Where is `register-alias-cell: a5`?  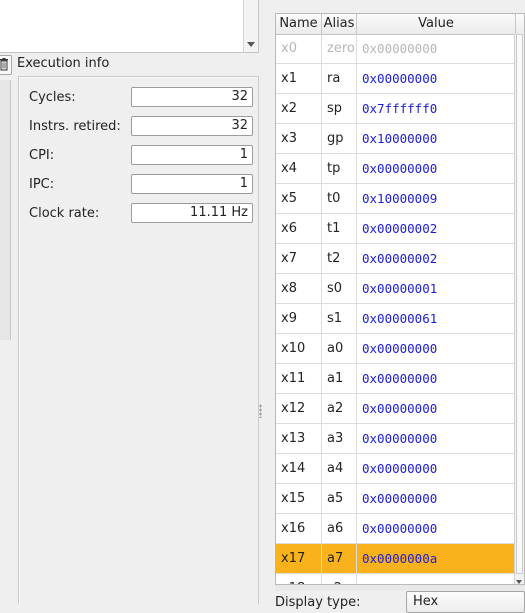
register-alias-cell: a5 is located at coordinates (339, 498).